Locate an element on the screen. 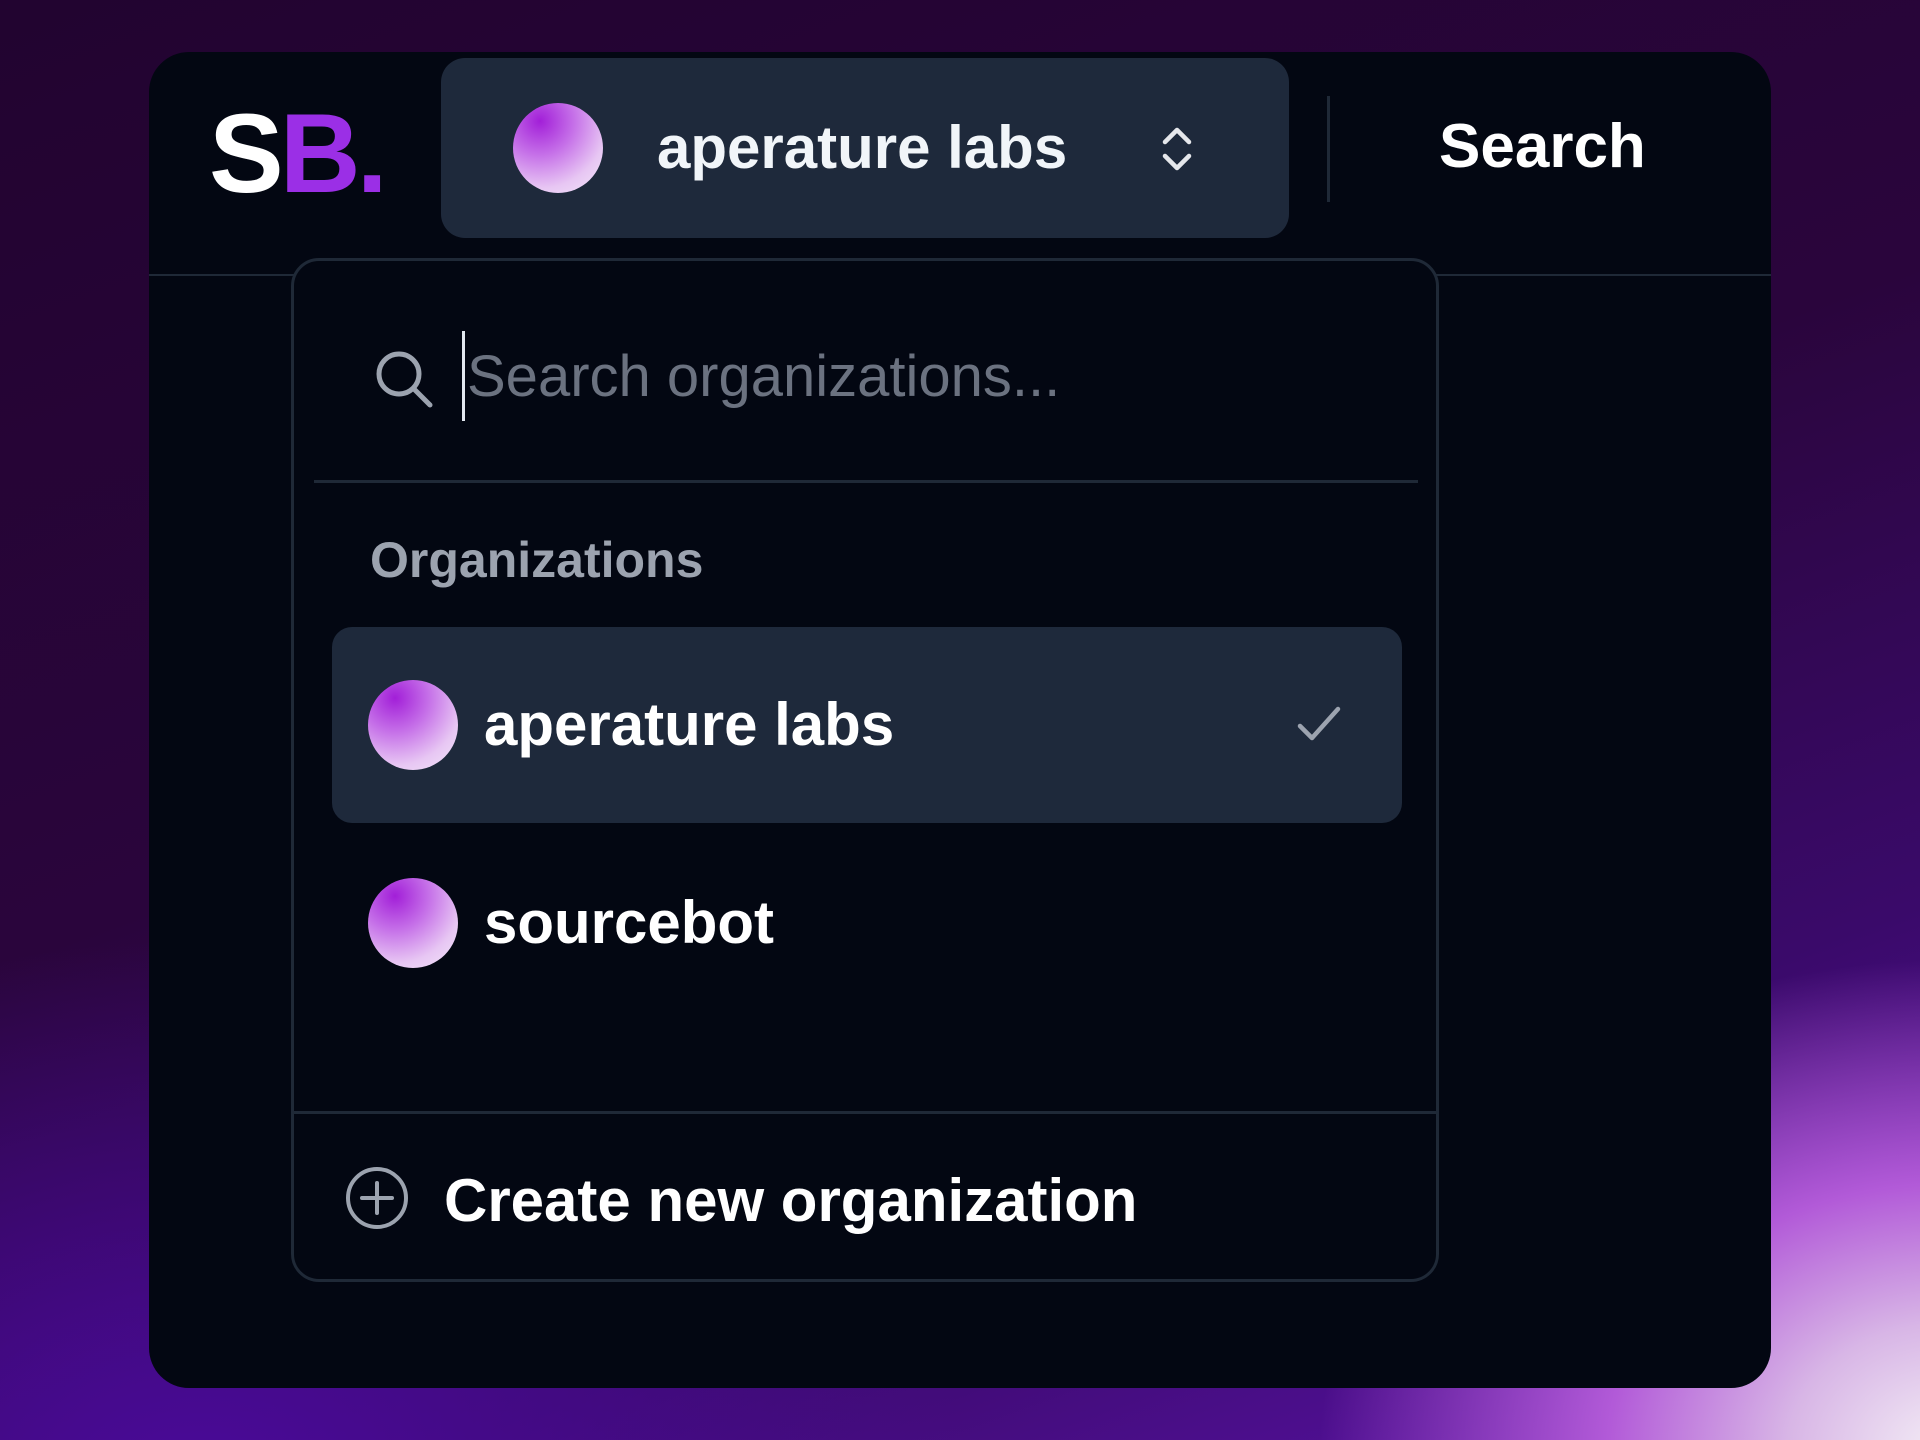 The height and width of the screenshot is (1440, 1920). org-search-input is located at coordinates (912, 376).